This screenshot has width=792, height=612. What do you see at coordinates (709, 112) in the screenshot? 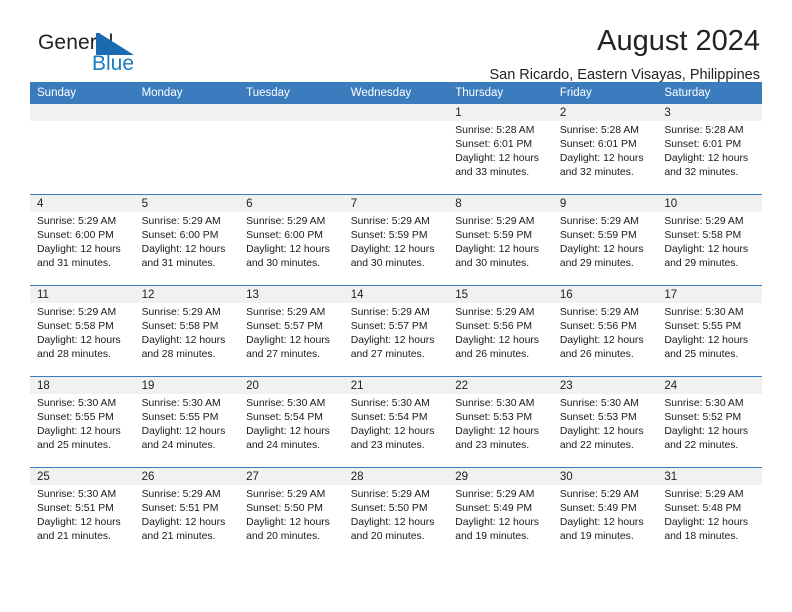
I see `day-number: 3` at bounding box center [709, 112].